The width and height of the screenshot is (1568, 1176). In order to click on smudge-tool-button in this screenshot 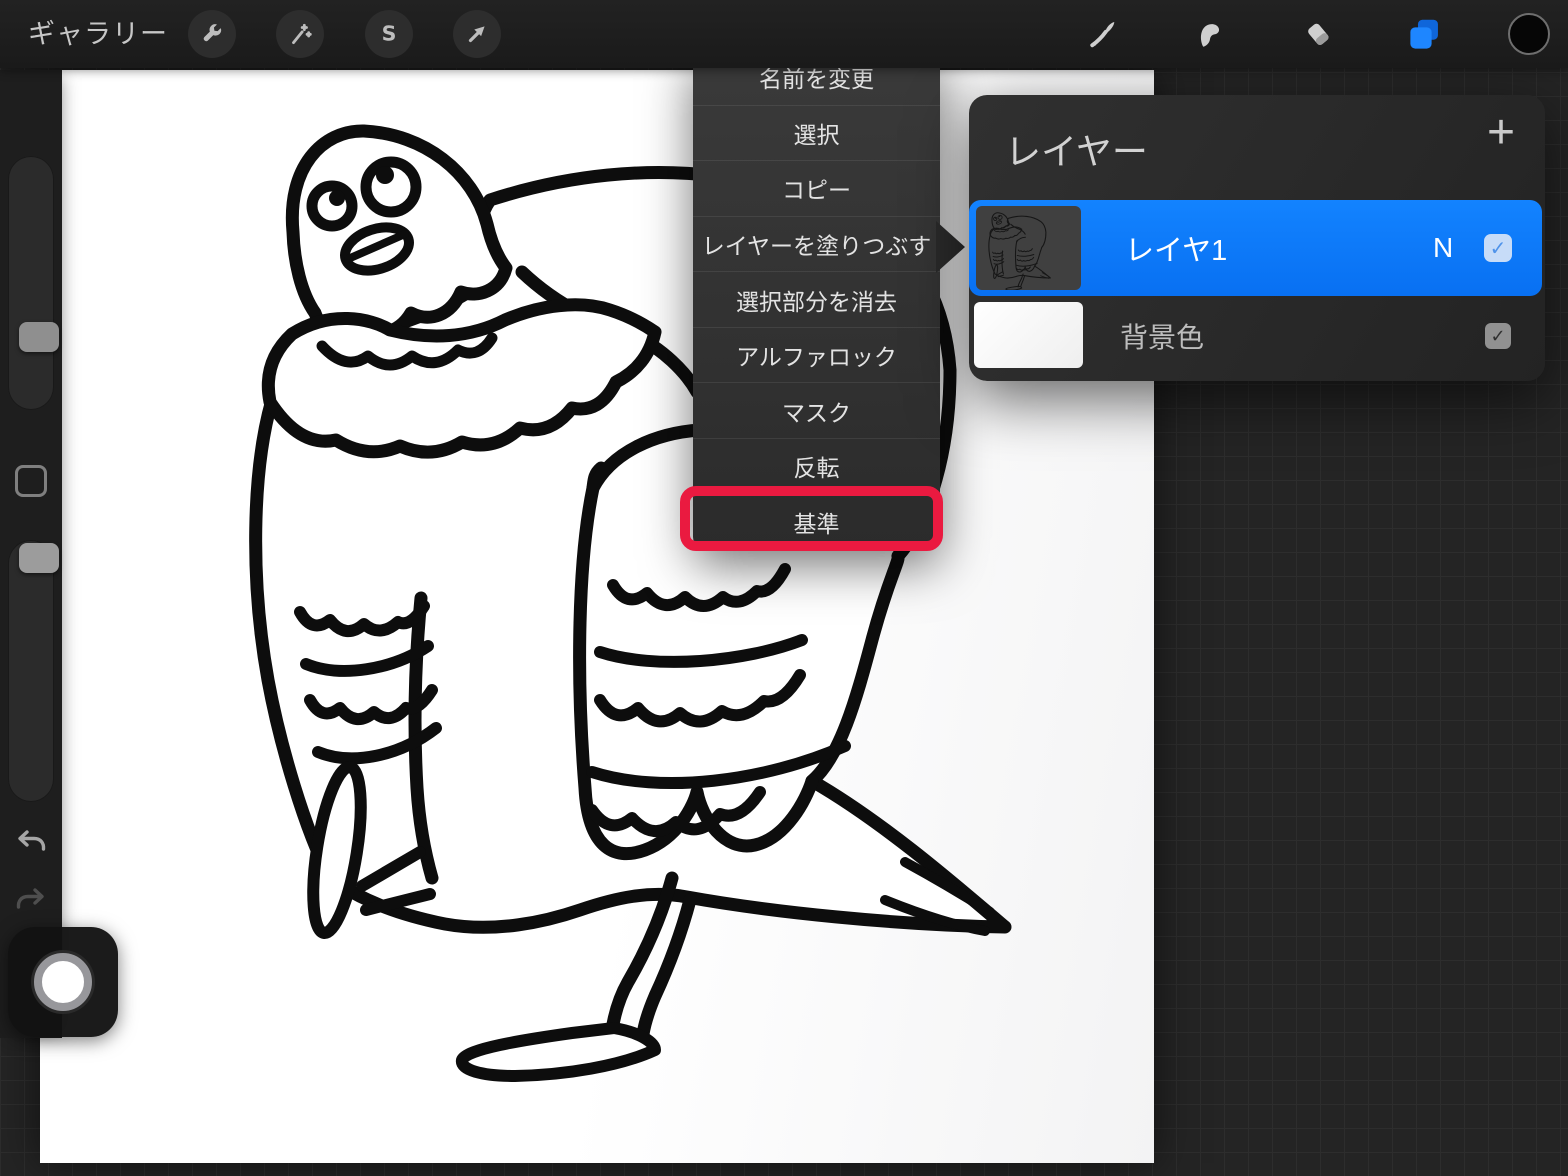, I will do `click(1210, 34)`.